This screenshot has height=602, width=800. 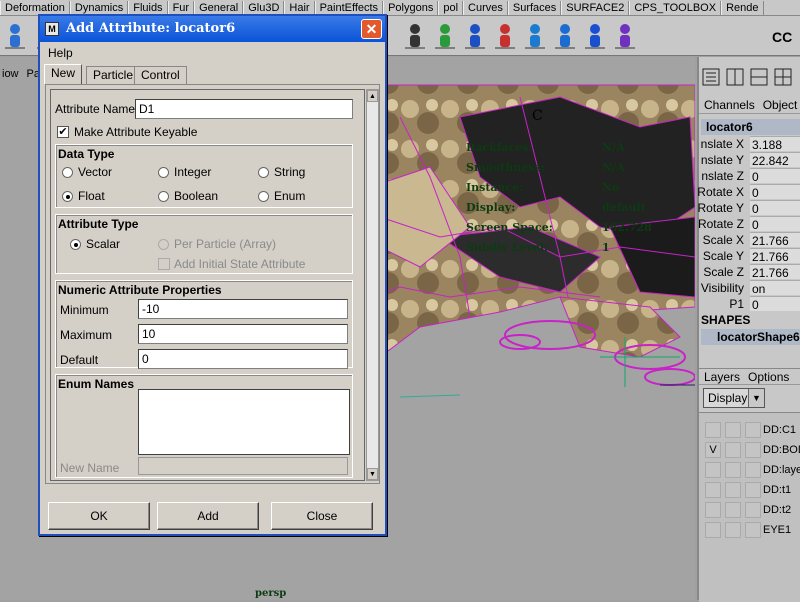 What do you see at coordinates (775, 144) in the screenshot?
I see `channel-attribute-value: 3.188` at bounding box center [775, 144].